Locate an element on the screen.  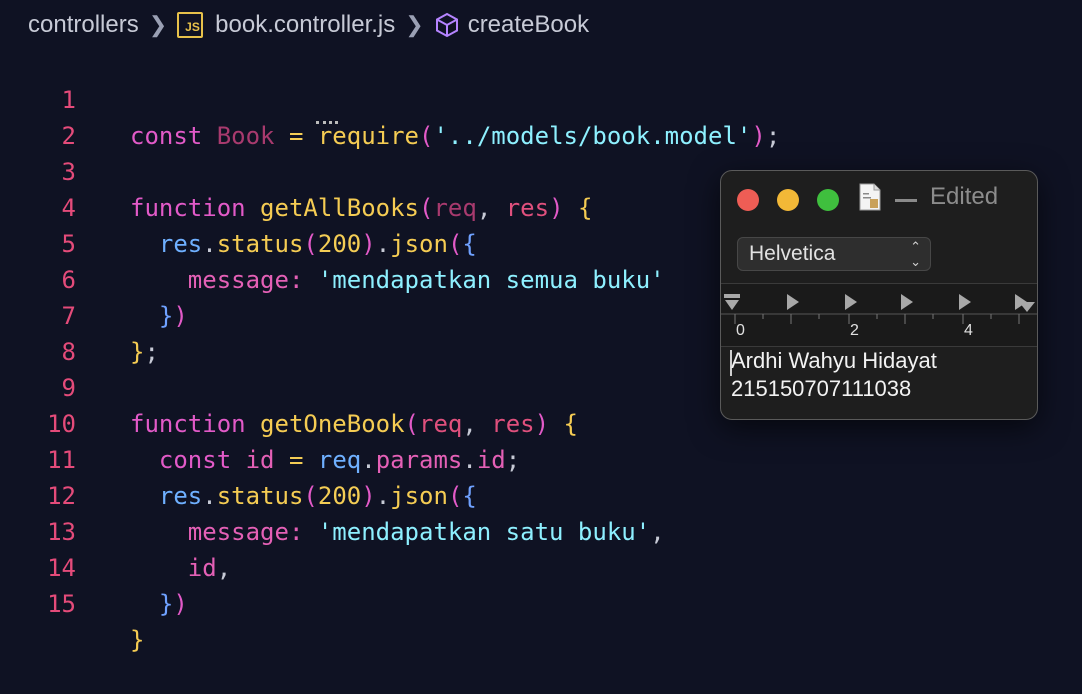
code-line: 11 res.status(200).json({ is located at coordinates (238, 458).